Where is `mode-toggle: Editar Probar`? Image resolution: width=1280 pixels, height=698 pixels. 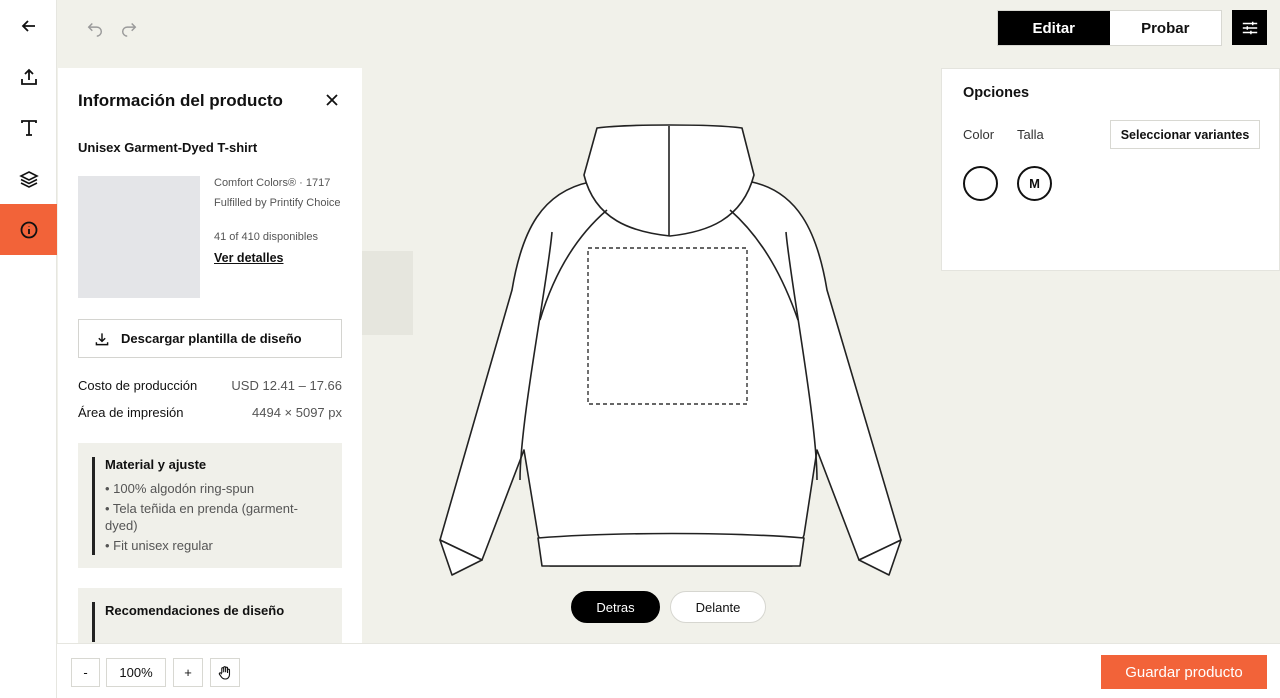 mode-toggle: Editar Probar is located at coordinates (1109, 28).